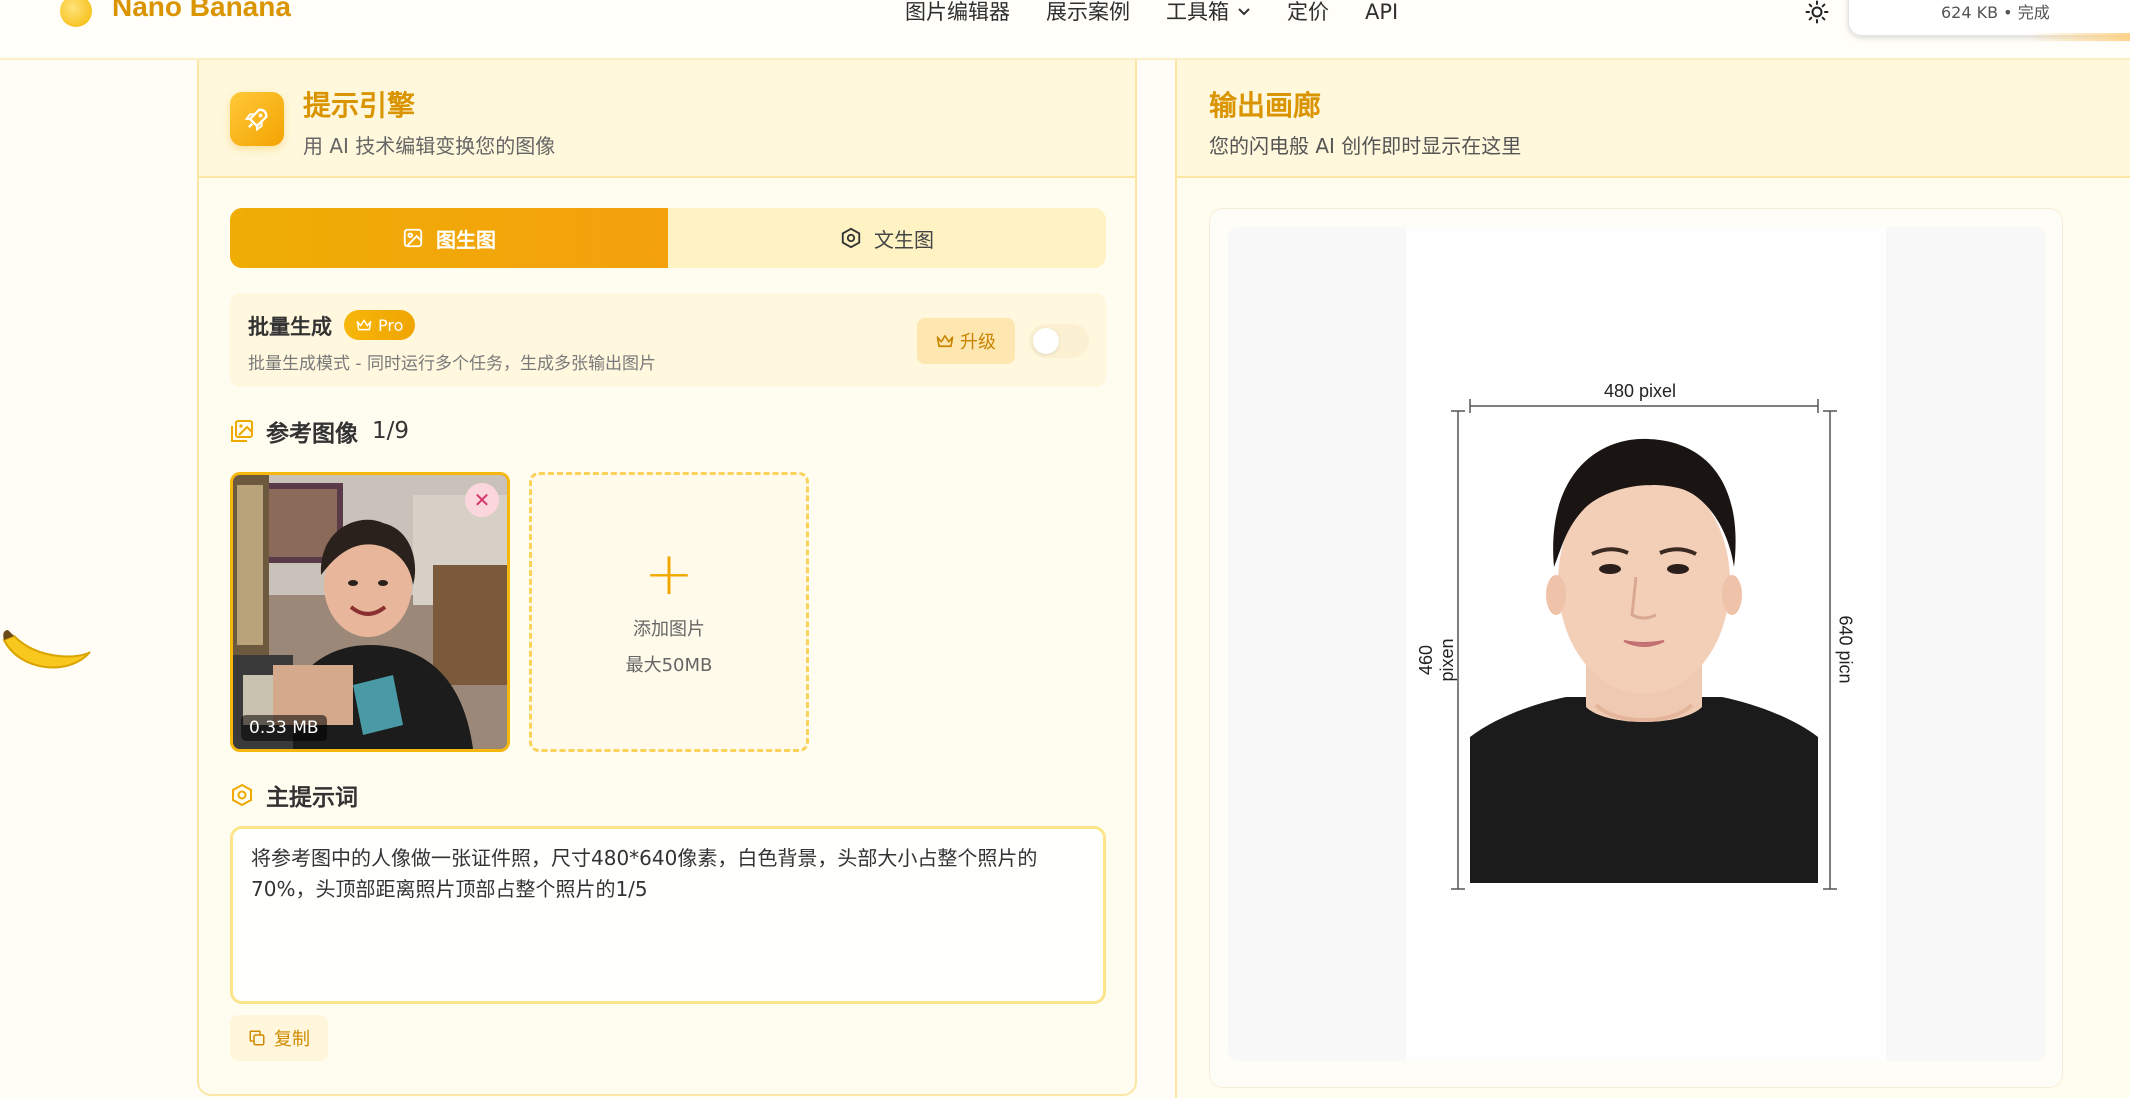 Image resolution: width=2130 pixels, height=1098 pixels. I want to click on nav-label: API, so click(1382, 12).